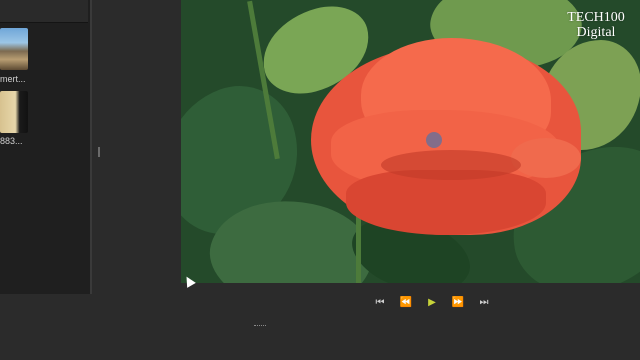  Describe the element at coordinates (44, 11) in the screenshot. I see `media-bin-search-bar` at that location.